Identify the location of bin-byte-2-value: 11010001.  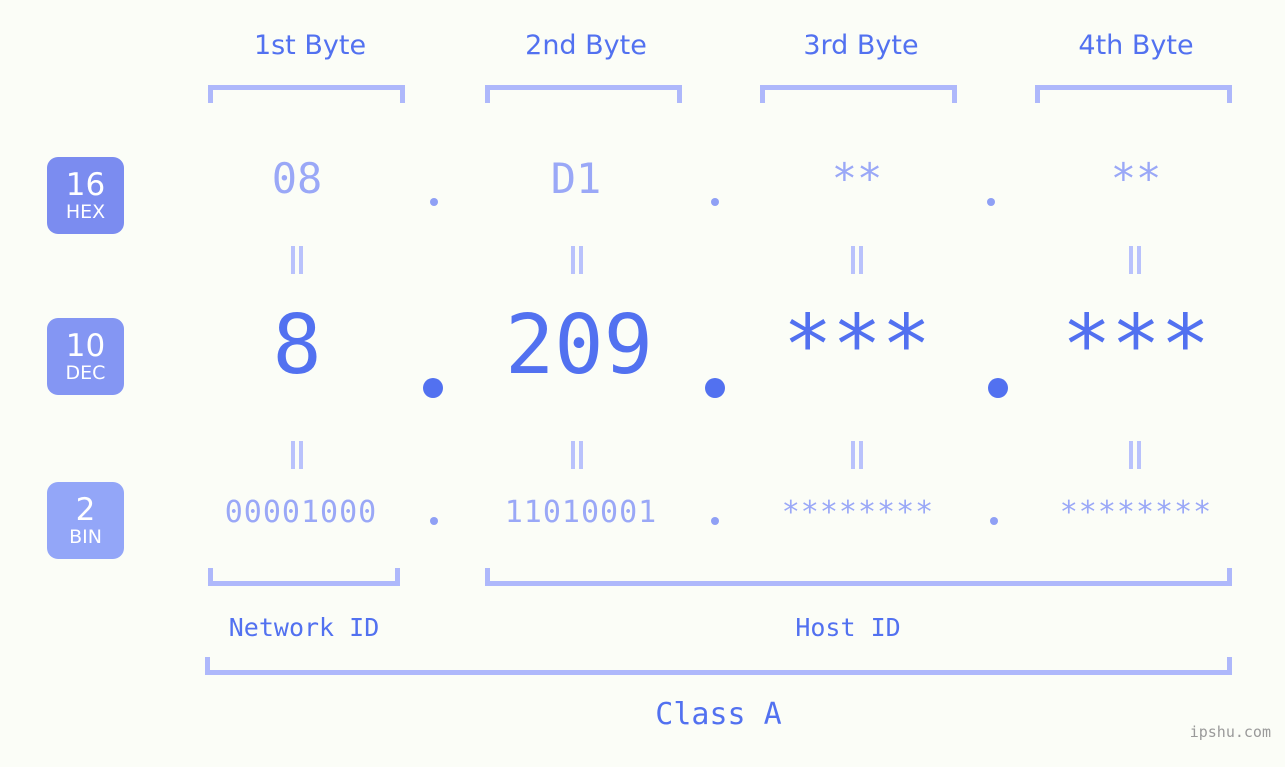
(581, 512).